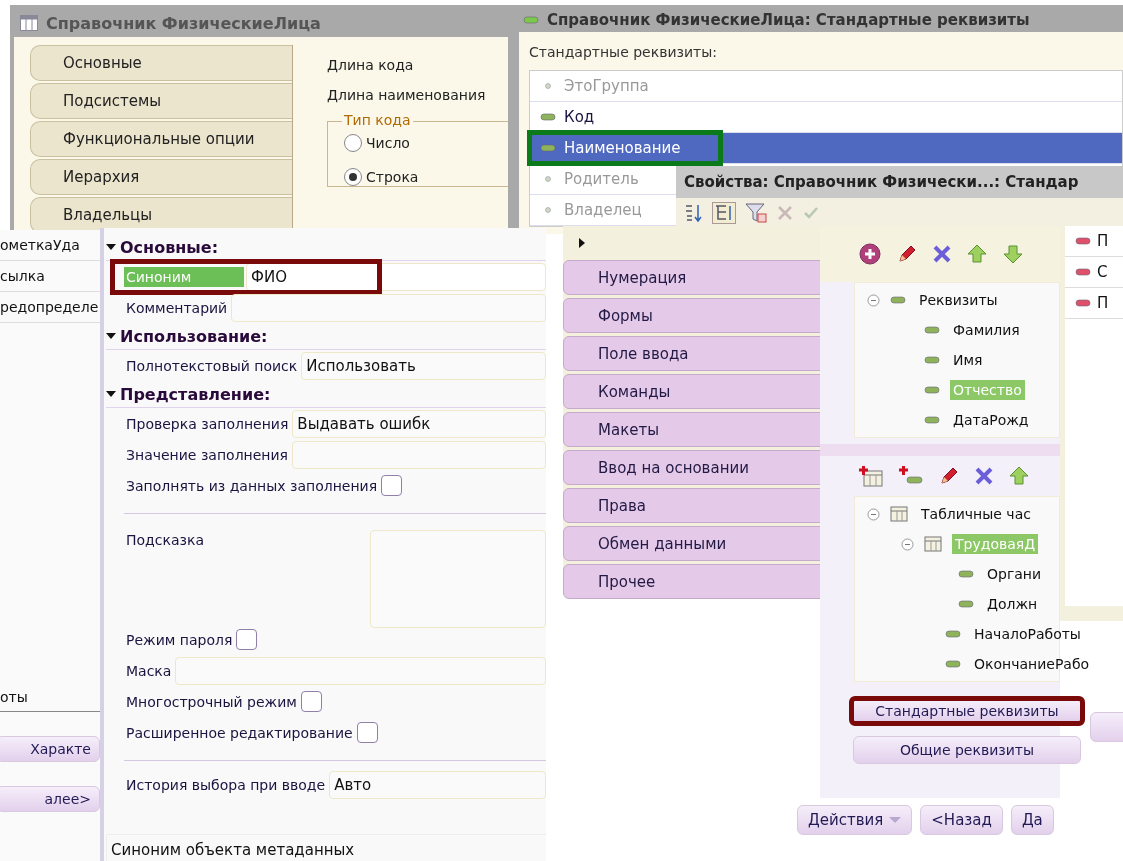 The height and width of the screenshot is (861, 1123). What do you see at coordinates (195, 394) in the screenshot?
I see `section-title: Представление:` at bounding box center [195, 394].